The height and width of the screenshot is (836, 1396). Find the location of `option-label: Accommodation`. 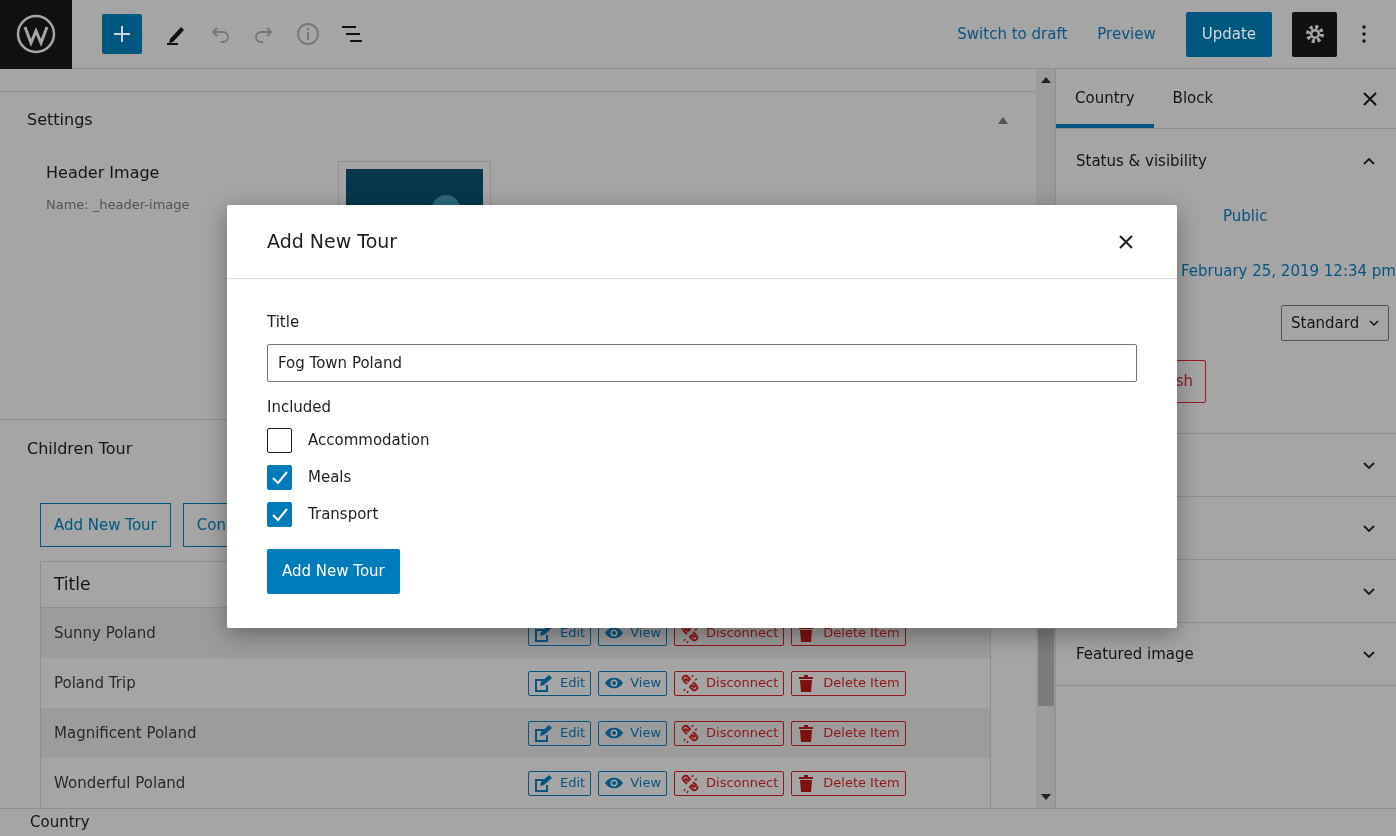

option-label: Accommodation is located at coordinates (369, 441).